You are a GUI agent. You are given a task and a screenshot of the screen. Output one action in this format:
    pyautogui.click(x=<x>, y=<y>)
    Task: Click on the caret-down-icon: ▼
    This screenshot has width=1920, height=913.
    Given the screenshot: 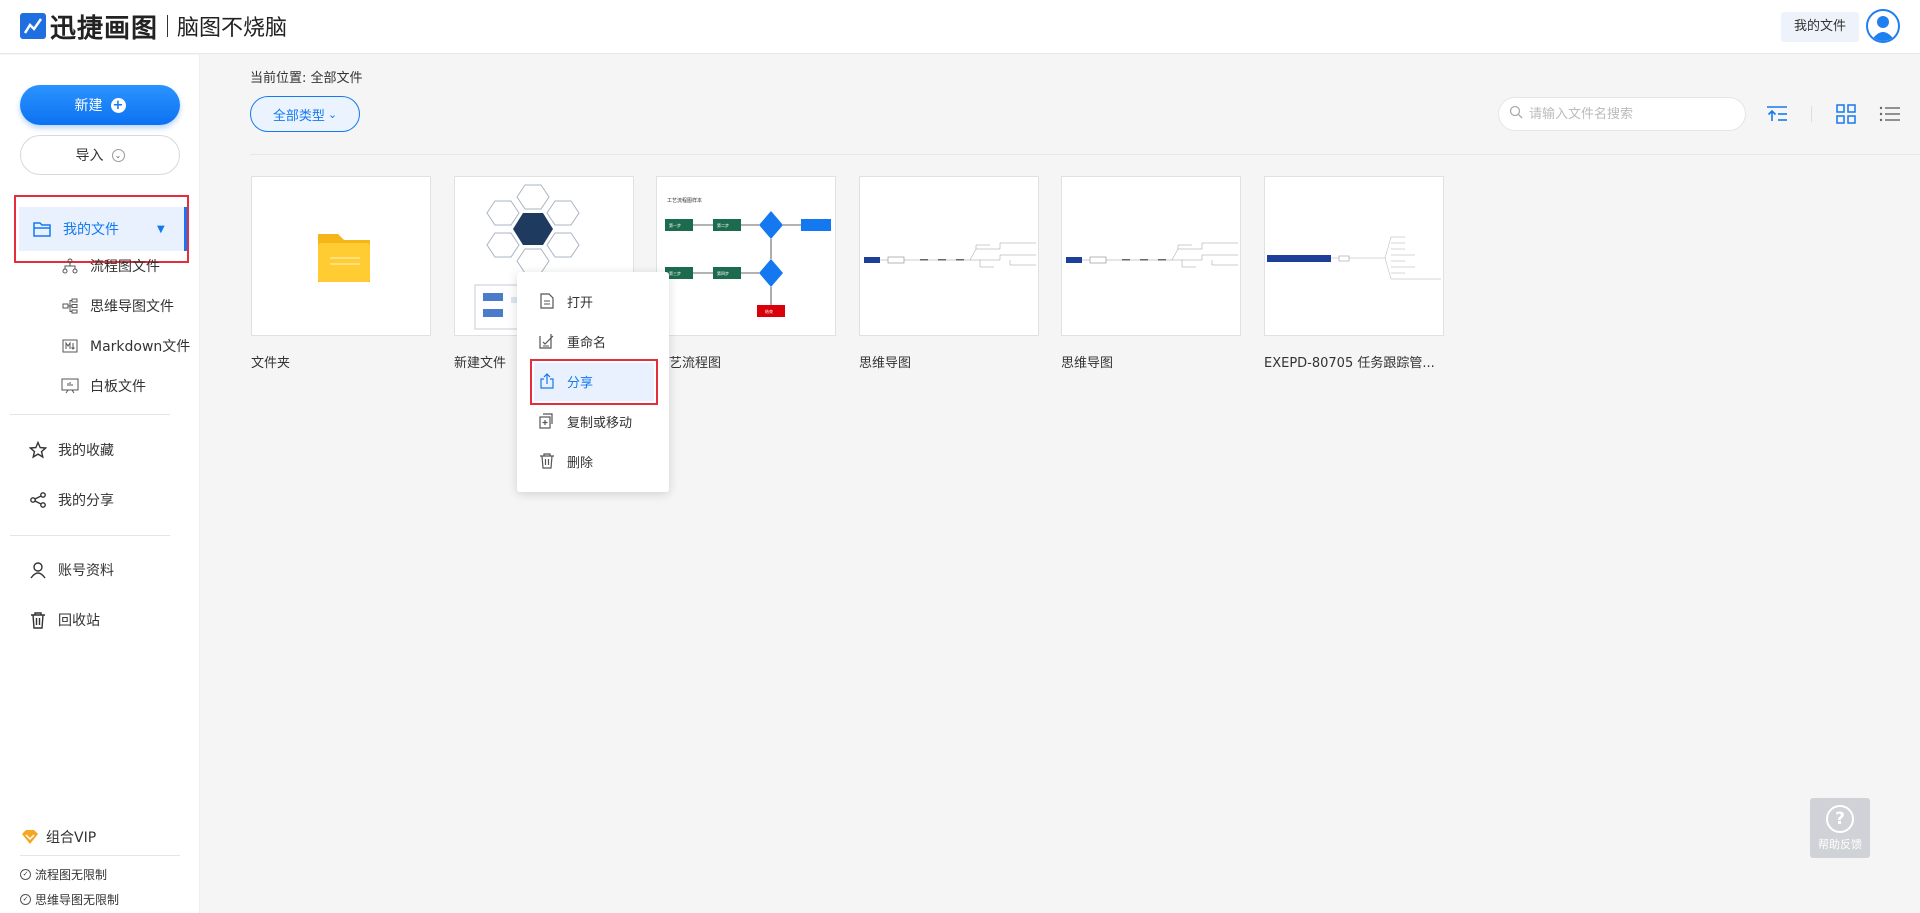 What is the action you would take?
    pyautogui.click(x=161, y=229)
    